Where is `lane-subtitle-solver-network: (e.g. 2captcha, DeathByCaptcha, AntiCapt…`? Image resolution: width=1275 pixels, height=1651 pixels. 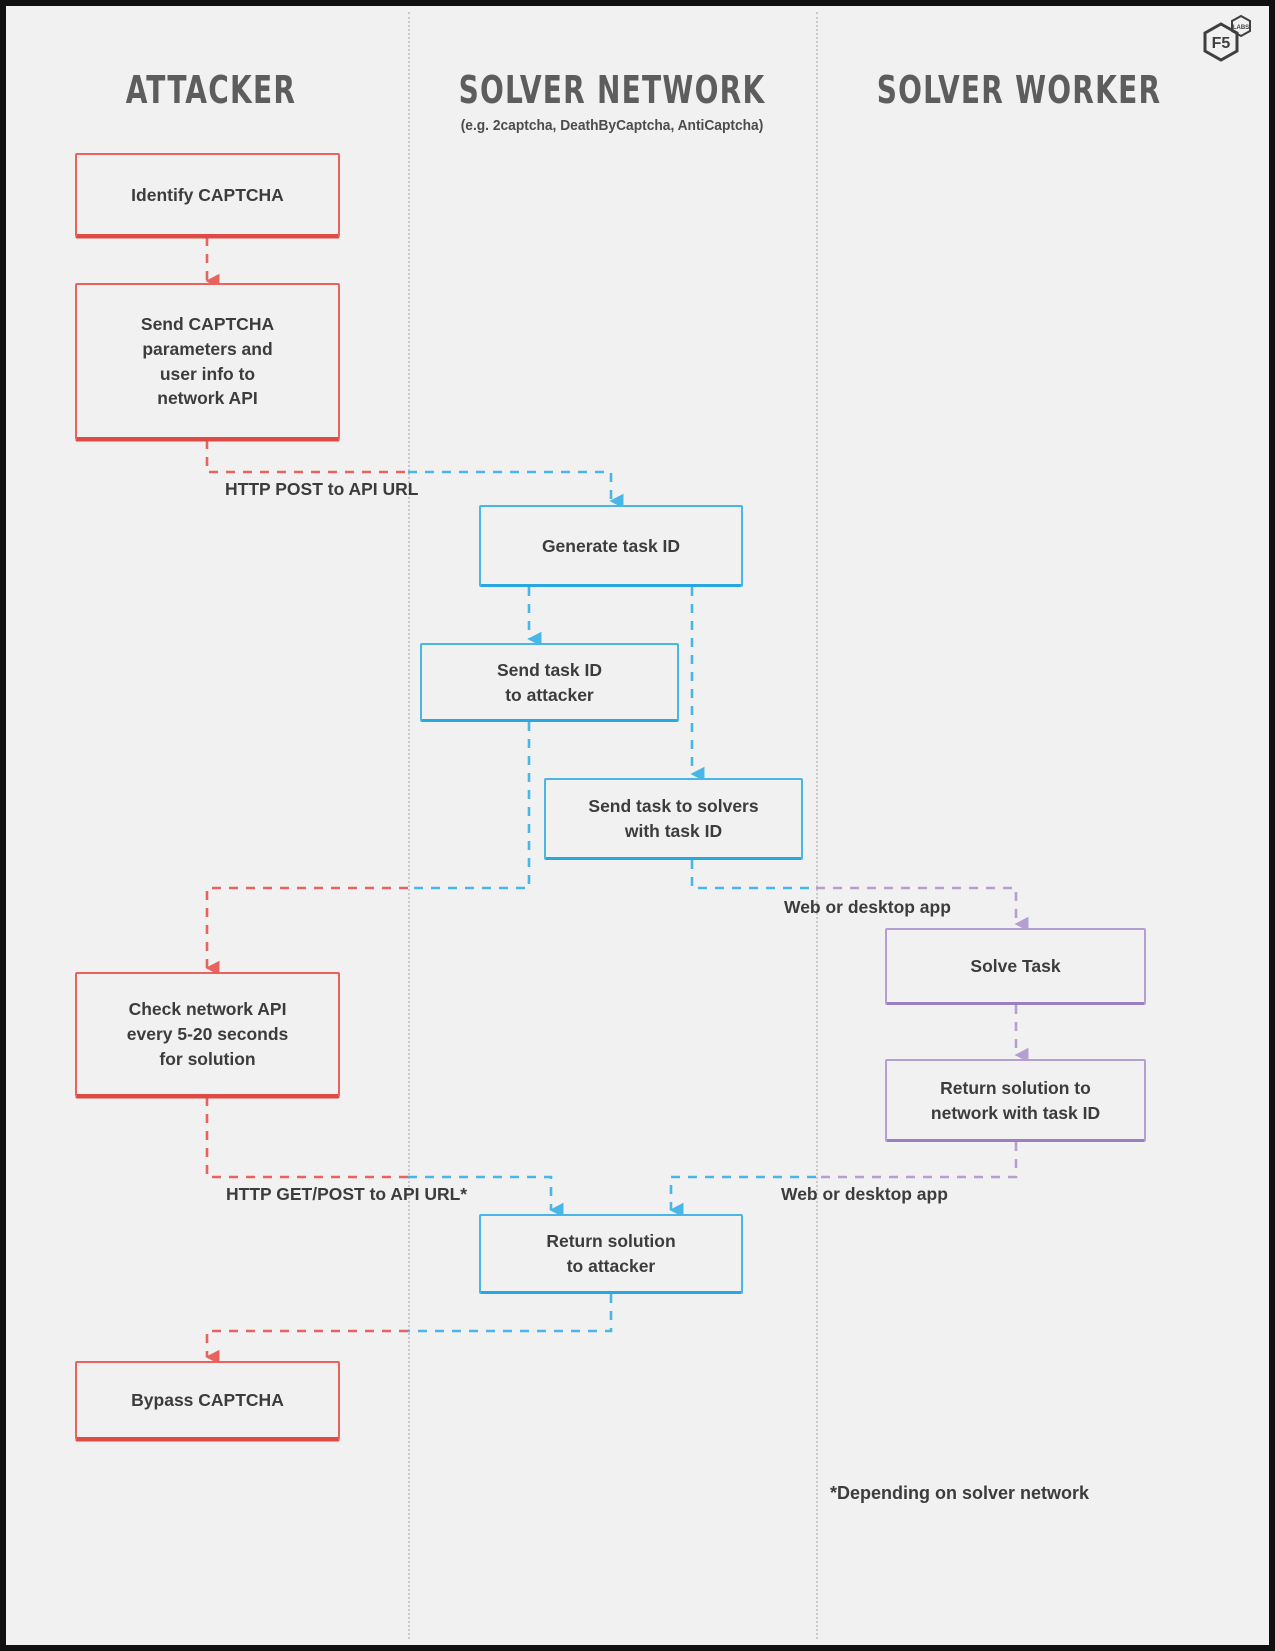
lane-subtitle-solver-network: (e.g. 2captcha, DeathByCaptcha, AntiCapt… is located at coordinates (612, 126).